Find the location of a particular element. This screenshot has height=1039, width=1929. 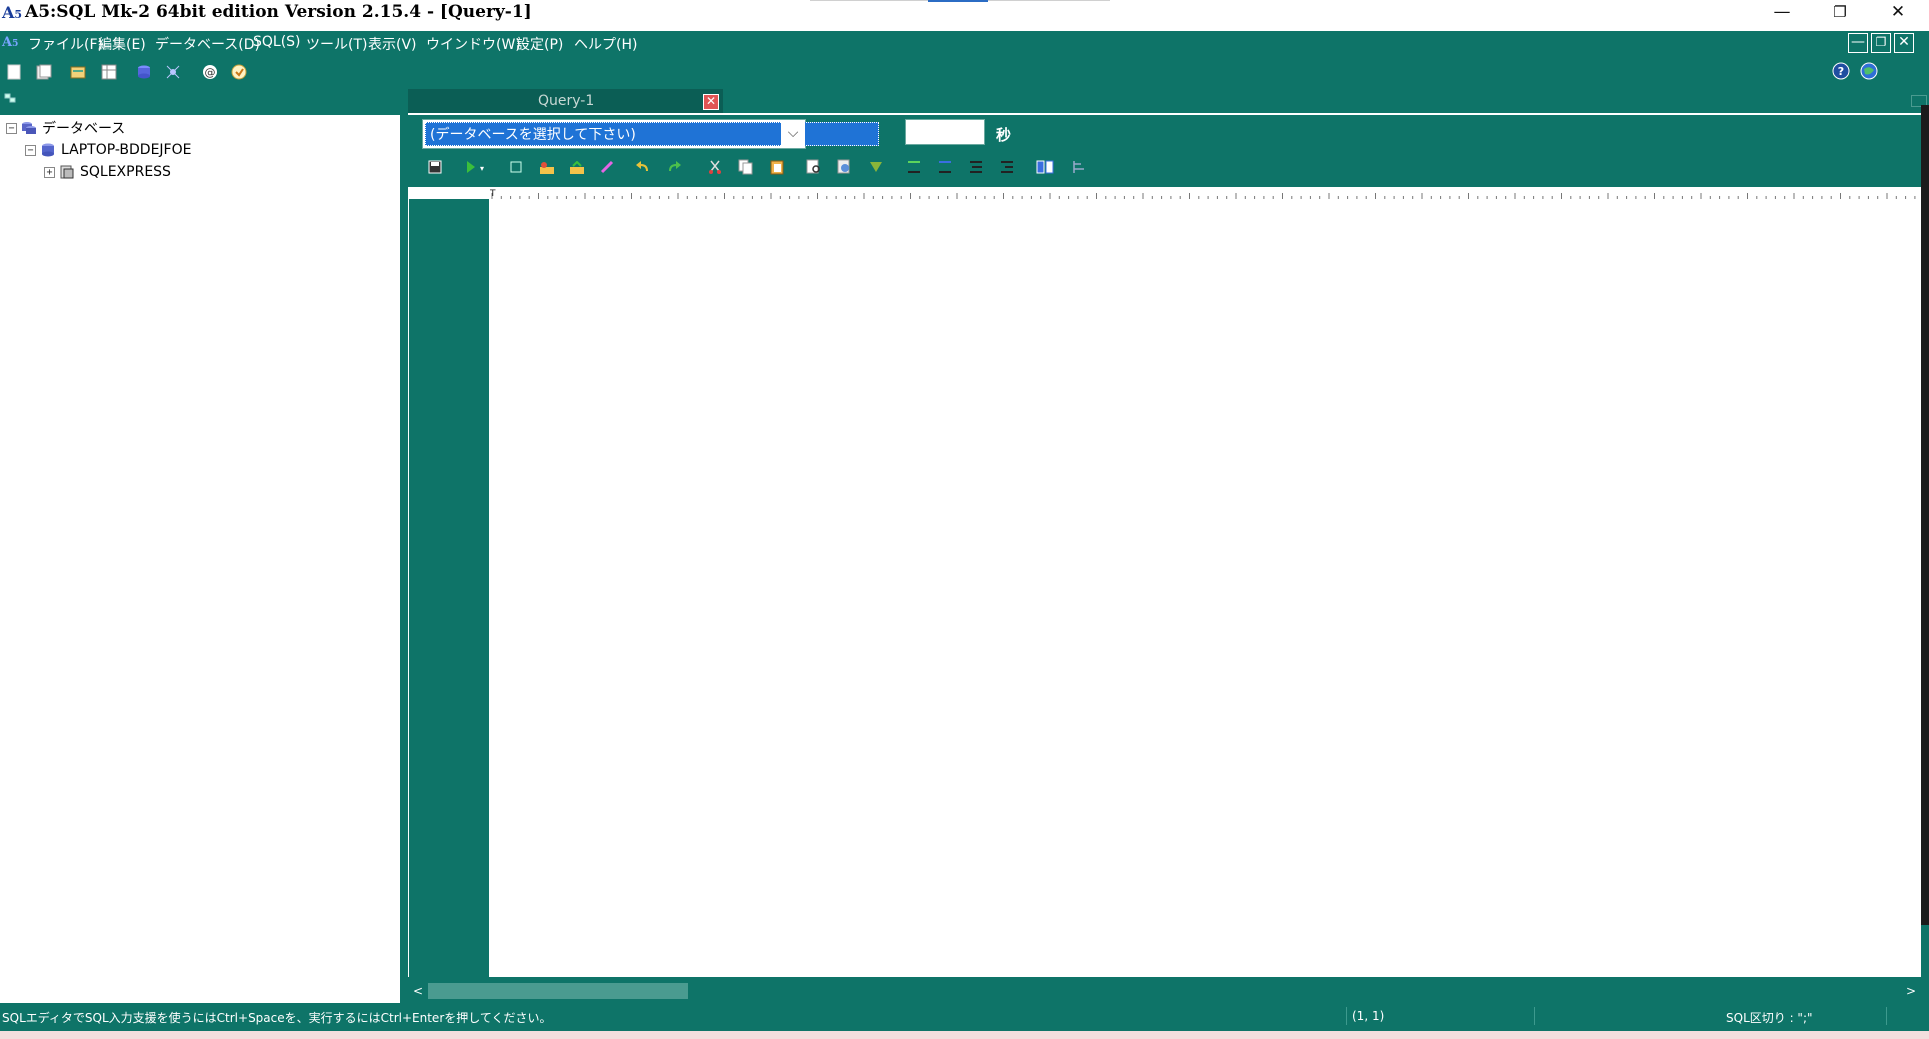

uncomment-icon is located at coordinates (1007, 167).